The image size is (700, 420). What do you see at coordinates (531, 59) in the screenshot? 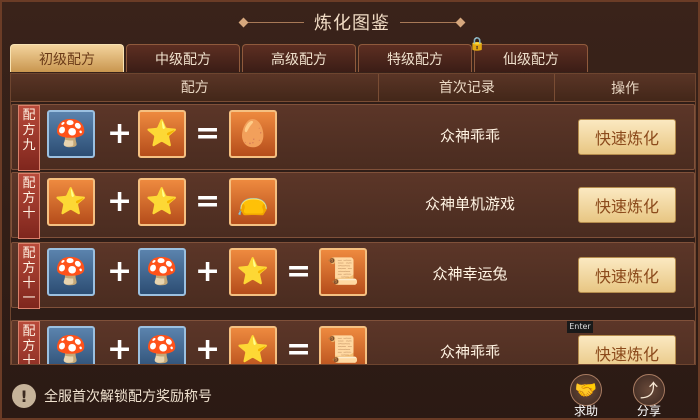
I see `tab-immortal-label: 仙级配方` at bounding box center [531, 59].